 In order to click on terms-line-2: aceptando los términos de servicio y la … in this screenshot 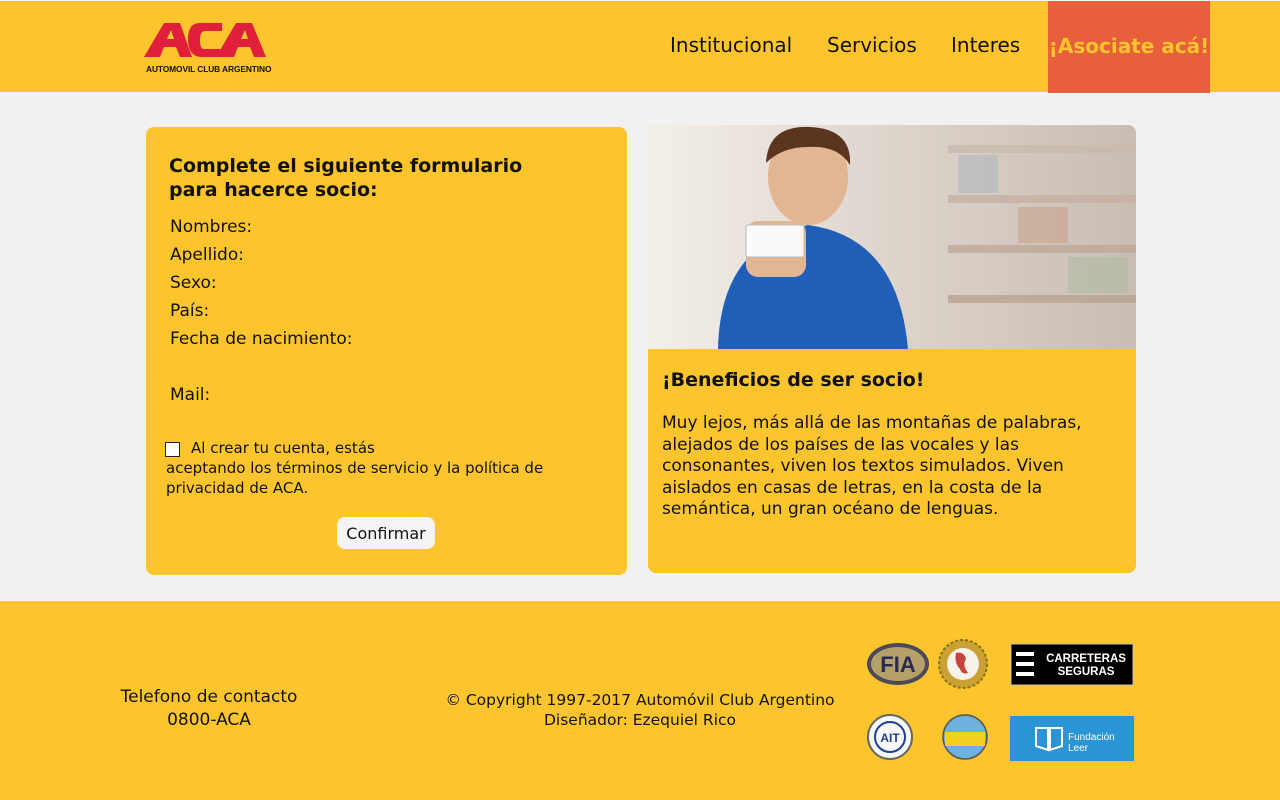, I will do `click(355, 478)`.